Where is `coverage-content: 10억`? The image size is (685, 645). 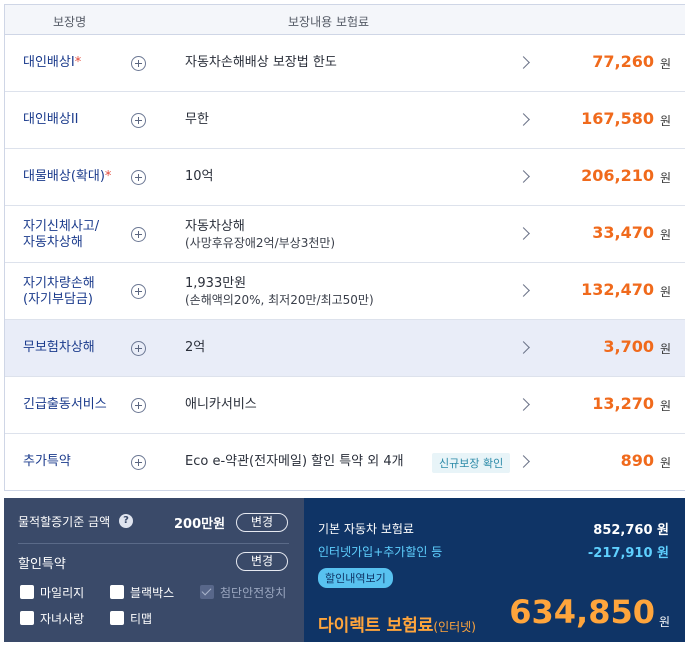
coverage-content: 10억 is located at coordinates (199, 176).